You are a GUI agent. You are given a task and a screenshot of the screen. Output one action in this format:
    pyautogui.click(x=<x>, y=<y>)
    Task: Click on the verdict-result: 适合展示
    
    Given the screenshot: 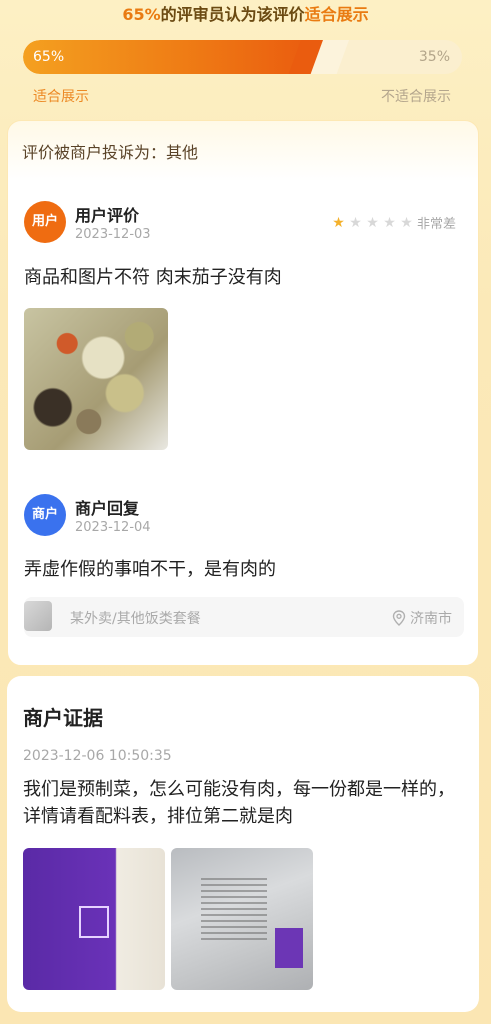 What is the action you would take?
    pyautogui.click(x=336, y=14)
    